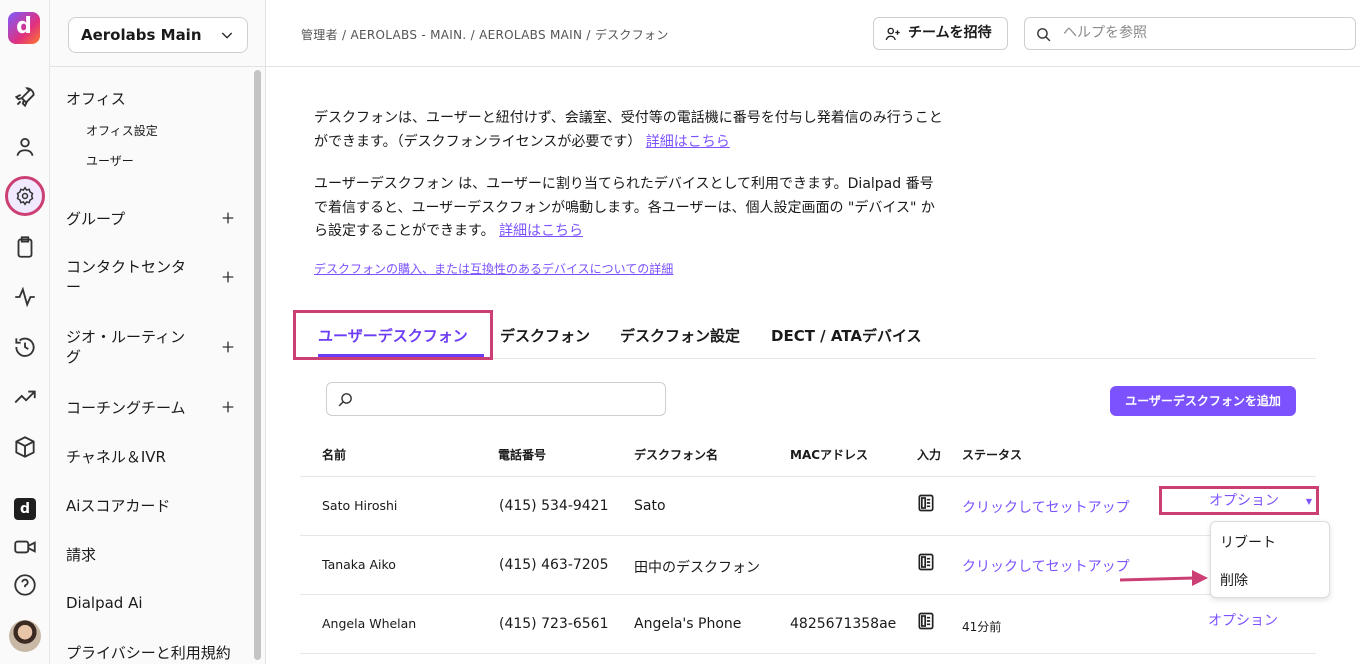 Image resolution: width=1360 pixels, height=664 pixels. Describe the element at coordinates (554, 506) in the screenshot. I see `row-1-phone: (415) 534-9421` at that location.